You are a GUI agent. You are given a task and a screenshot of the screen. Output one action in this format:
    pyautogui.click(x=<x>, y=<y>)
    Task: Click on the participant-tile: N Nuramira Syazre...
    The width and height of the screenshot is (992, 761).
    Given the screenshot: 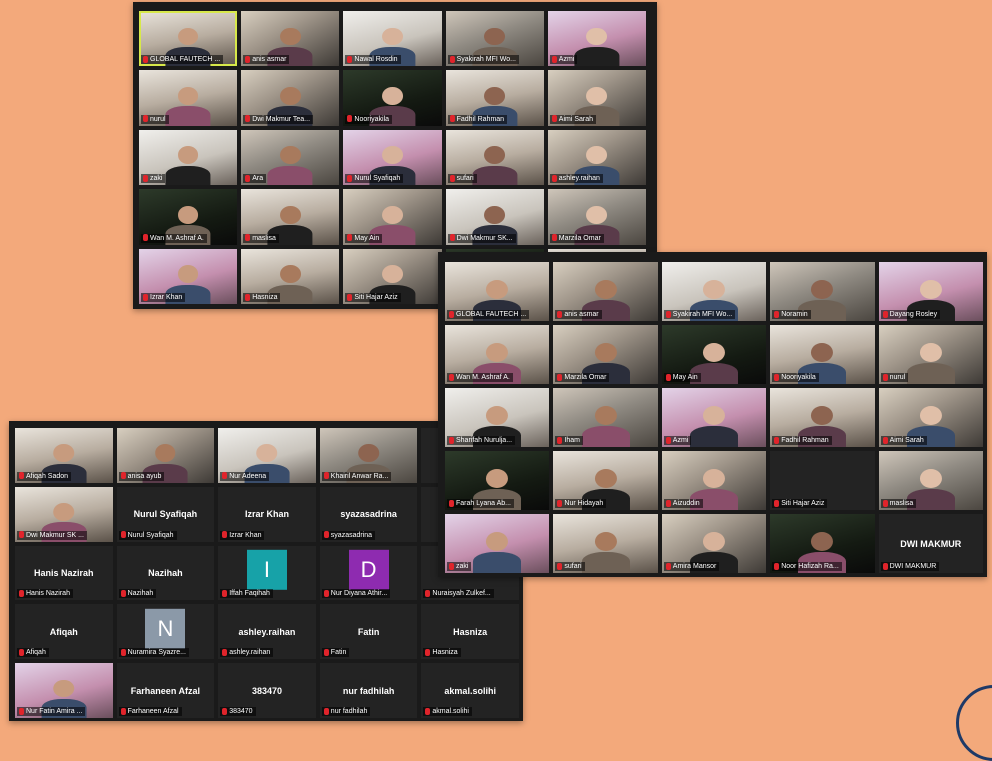 What is the action you would take?
    pyautogui.click(x=165, y=632)
    